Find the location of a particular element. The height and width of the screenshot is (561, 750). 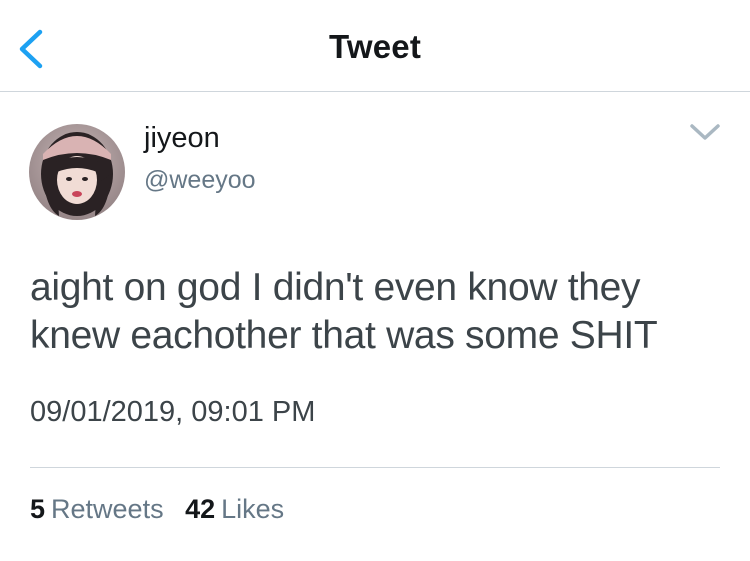

avatar is located at coordinates (77, 172).